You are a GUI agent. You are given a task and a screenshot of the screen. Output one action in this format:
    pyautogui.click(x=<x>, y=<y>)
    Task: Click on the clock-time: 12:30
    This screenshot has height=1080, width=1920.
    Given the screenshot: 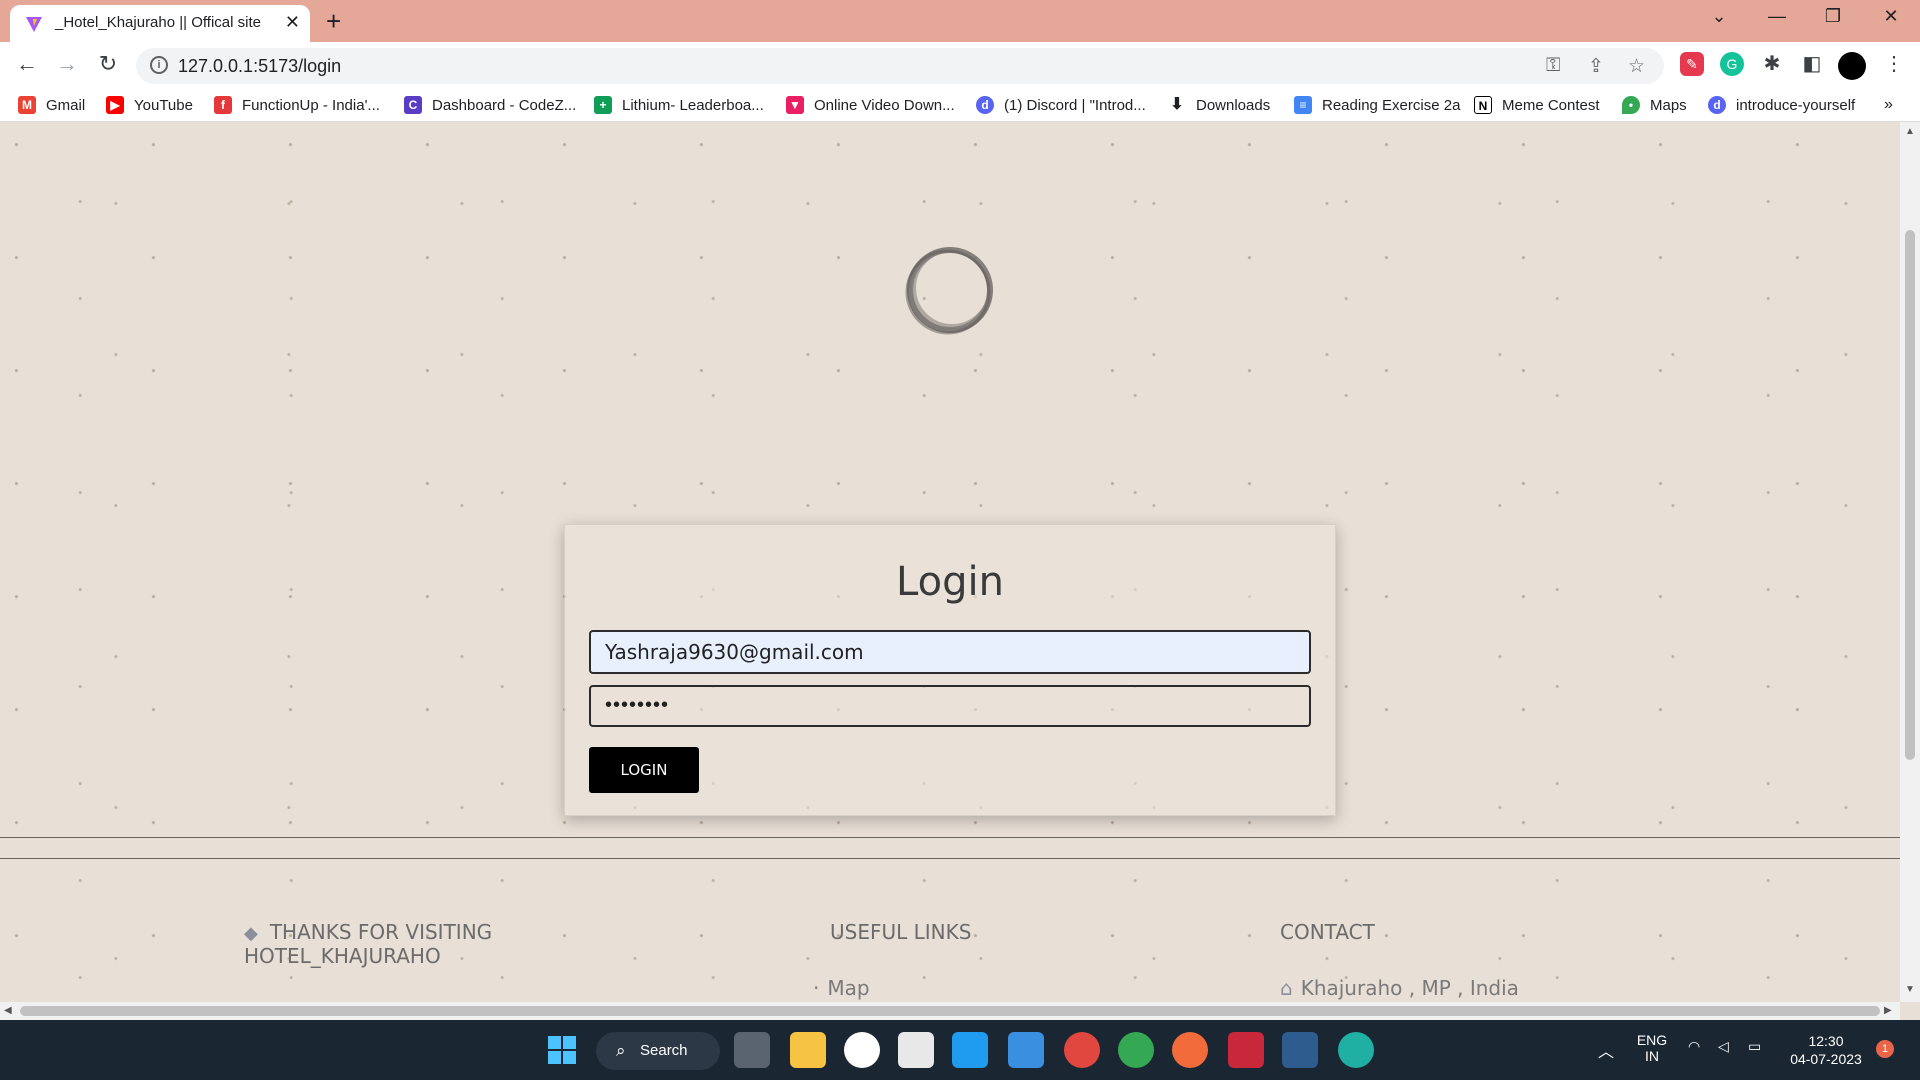 What is the action you would take?
    pyautogui.click(x=1826, y=1041)
    